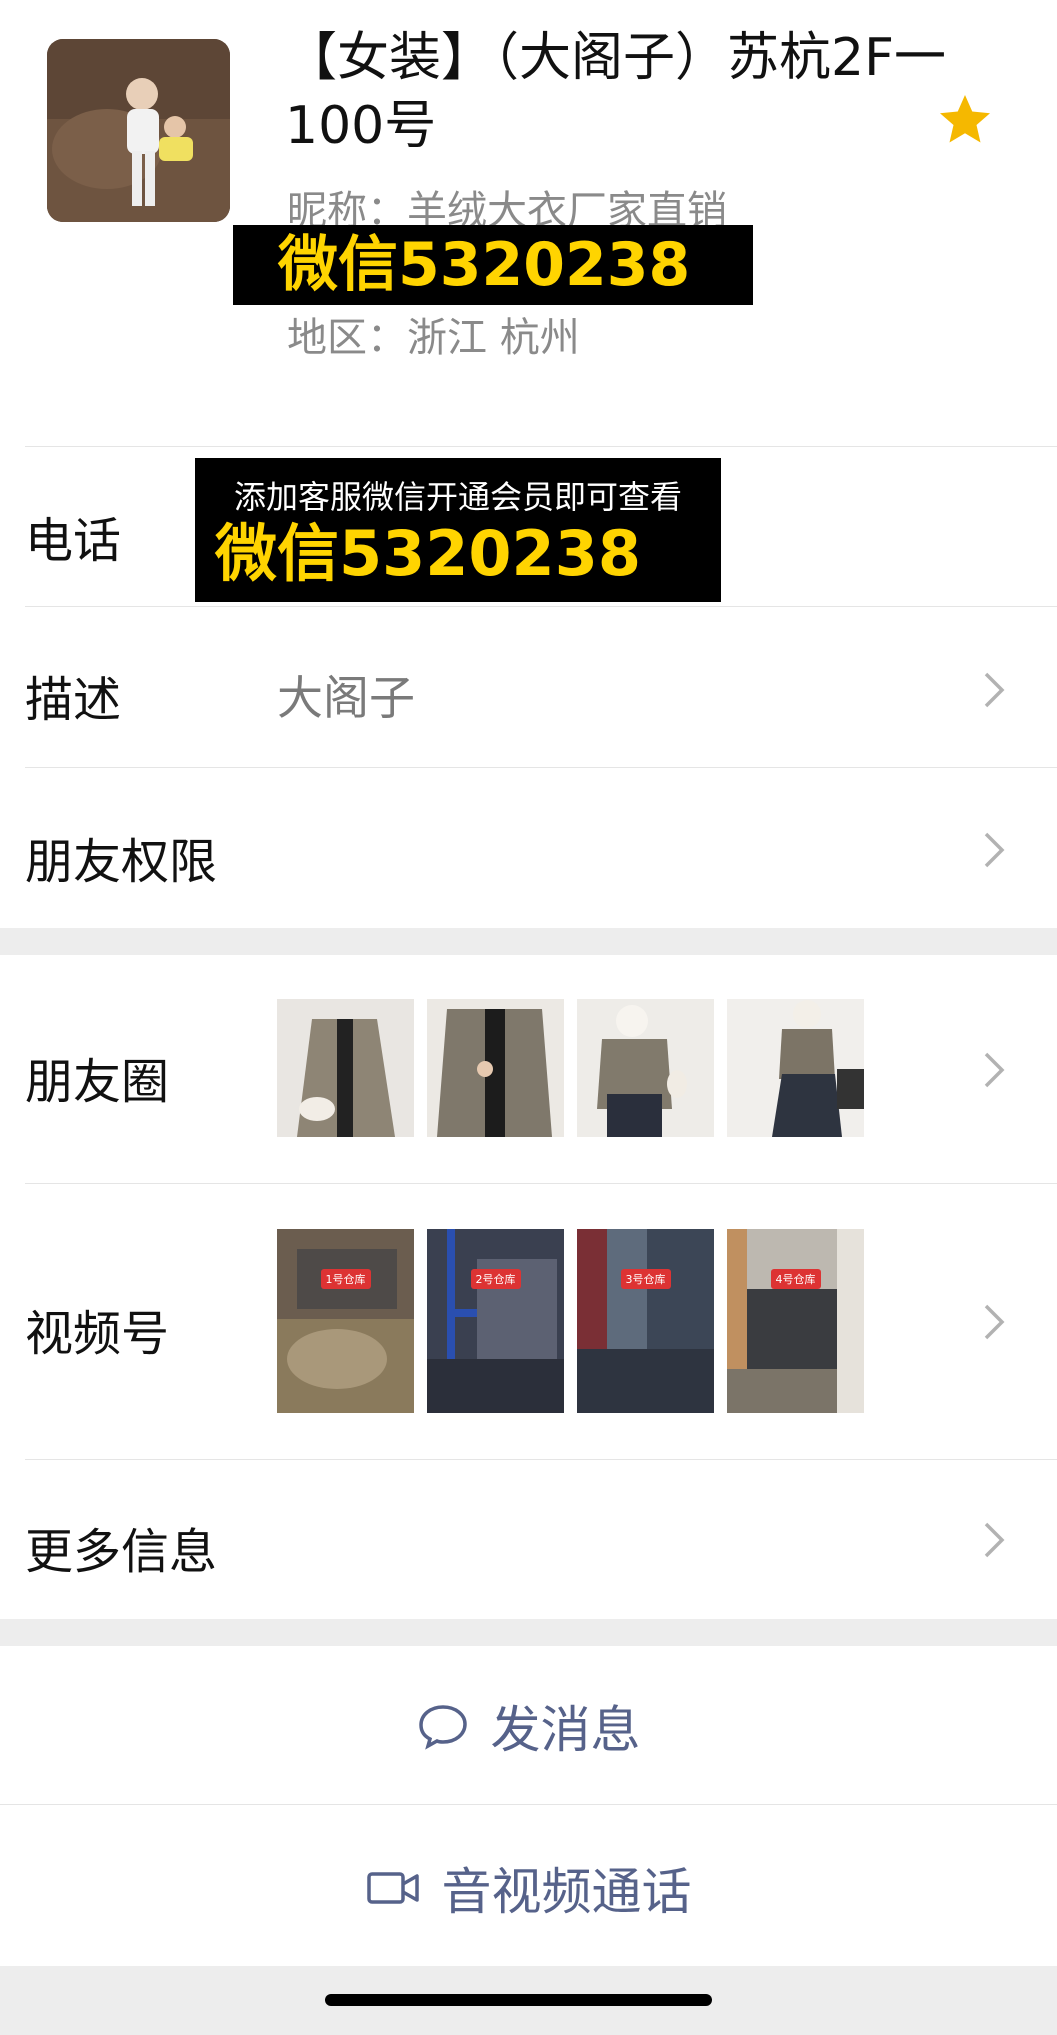  I want to click on send-message-button: 发消息, so click(528, 1726).